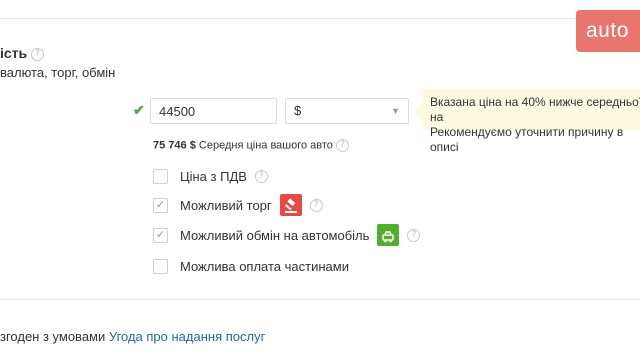 This screenshot has width=640, height=356. What do you see at coordinates (174, 145) in the screenshot?
I see `average-amount: 75 746 $` at bounding box center [174, 145].